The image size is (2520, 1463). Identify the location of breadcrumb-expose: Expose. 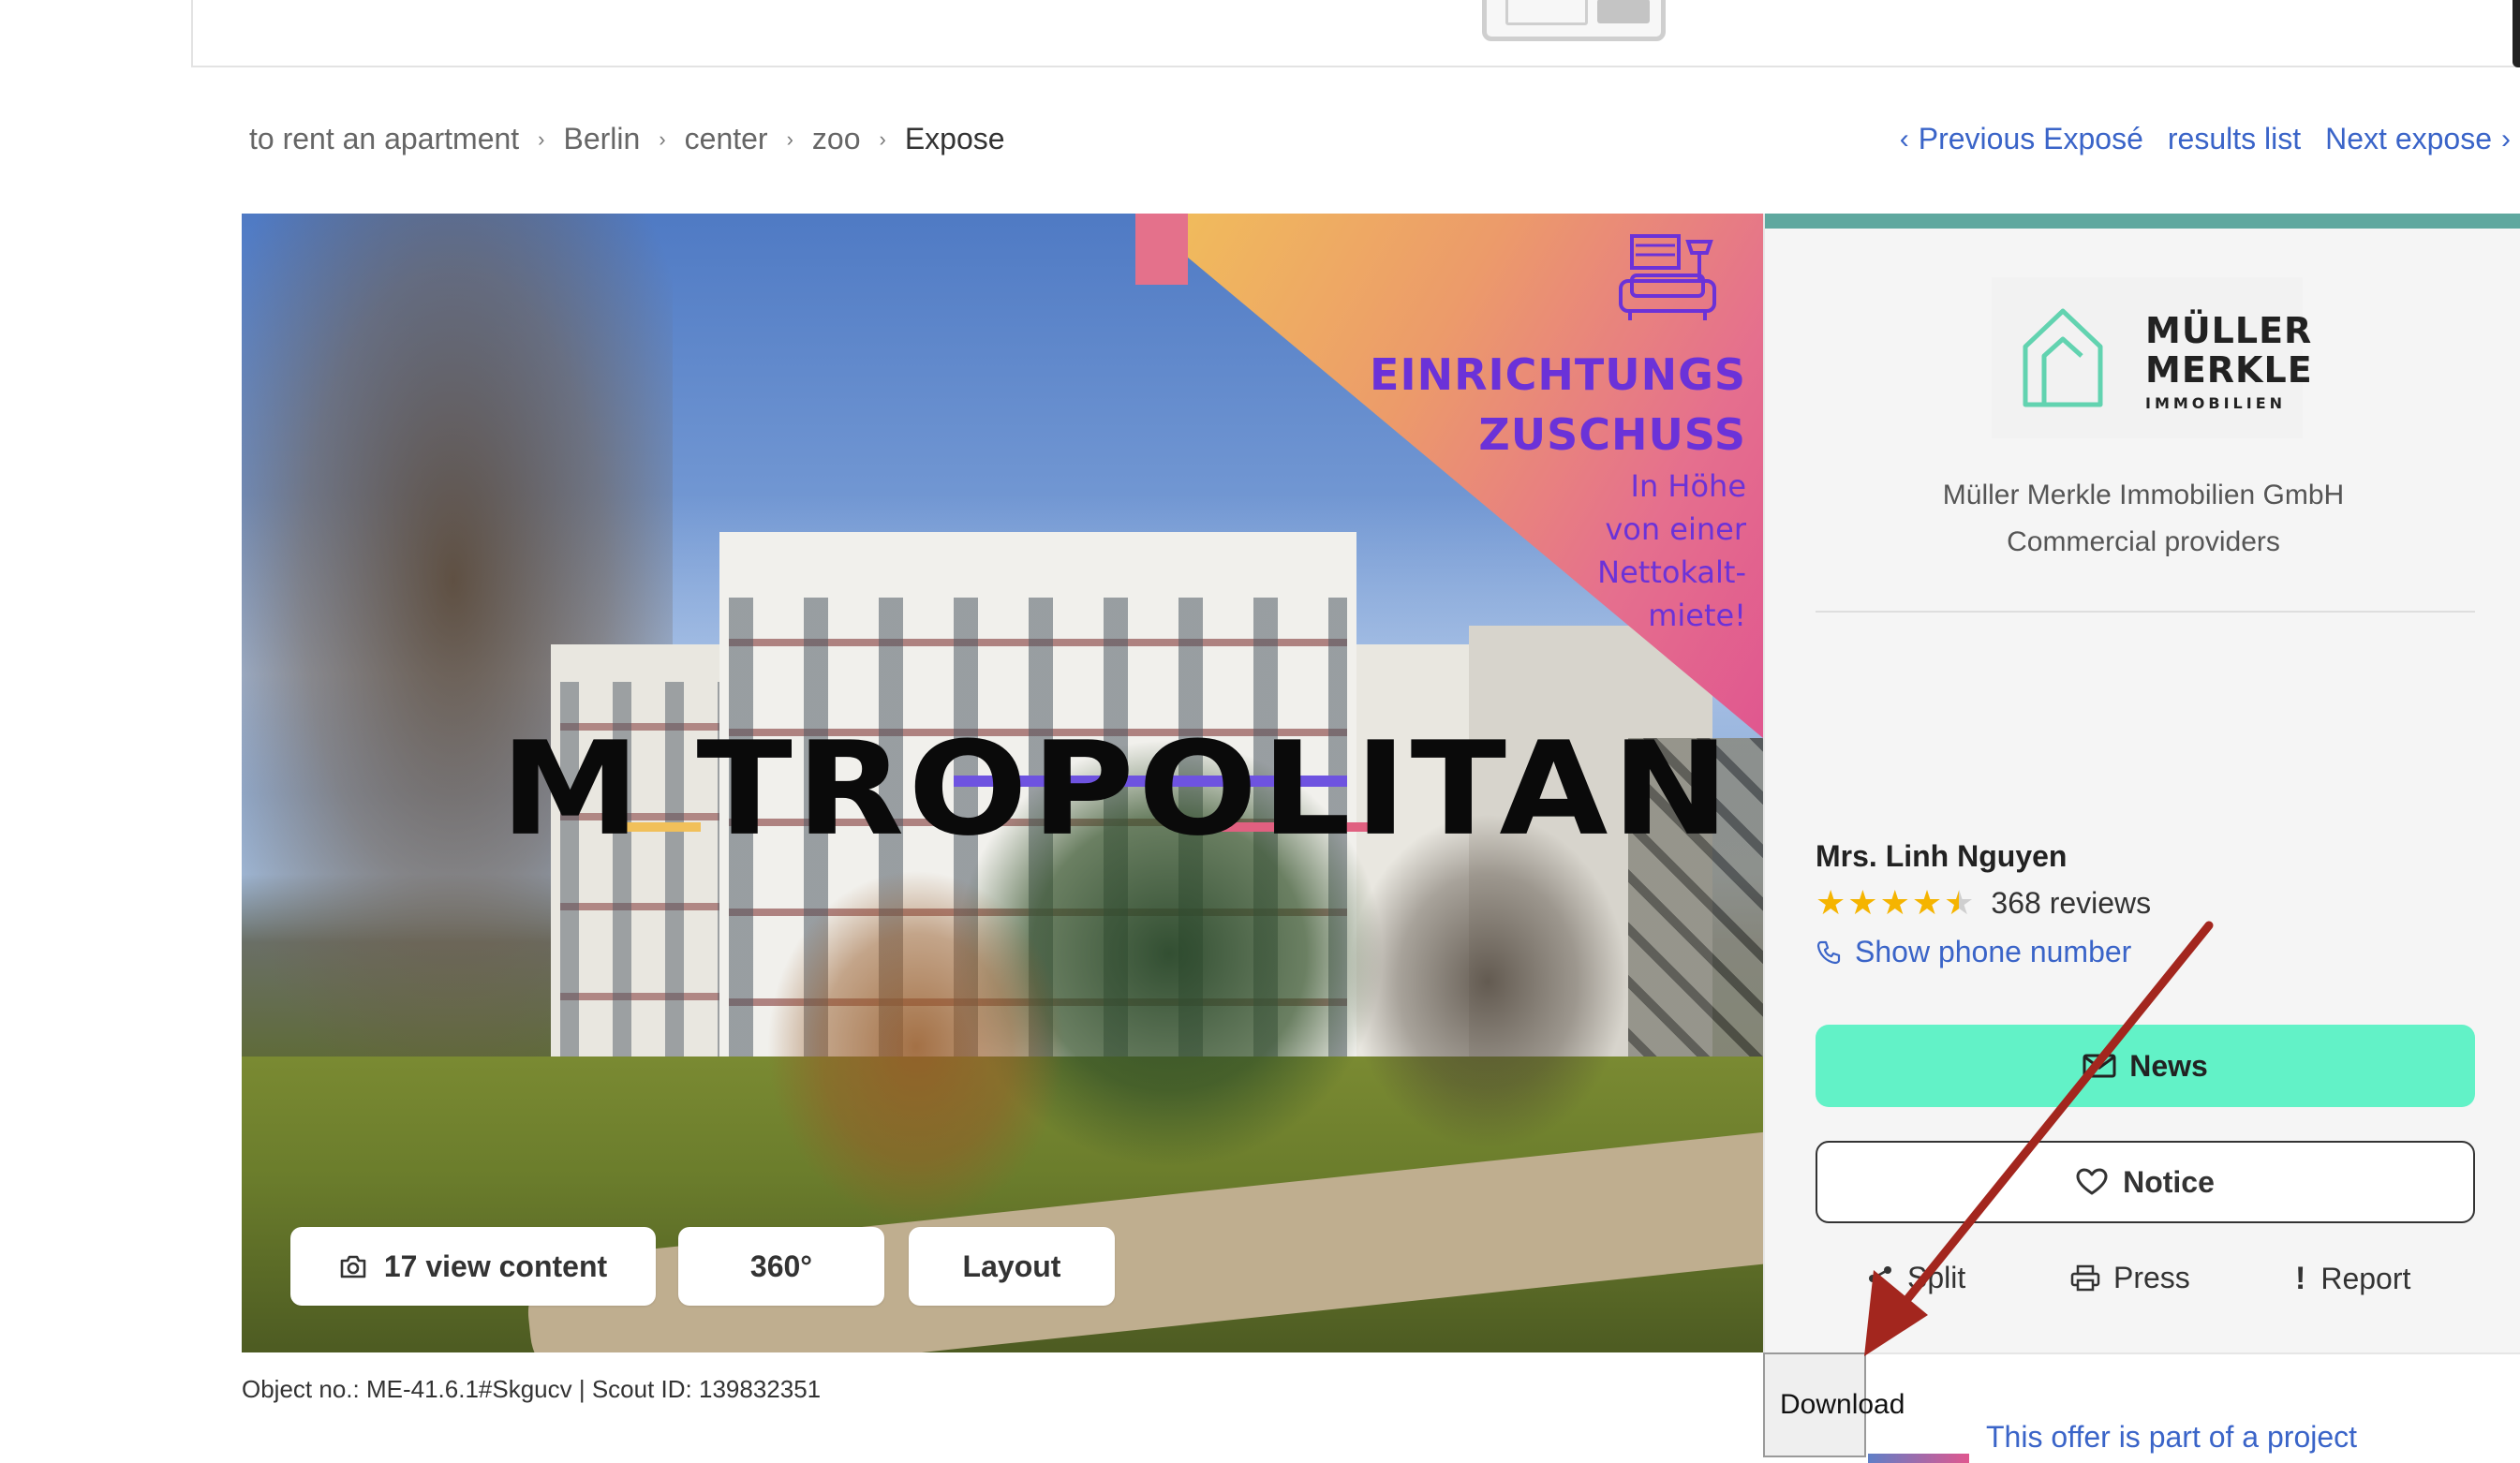
(954, 138).